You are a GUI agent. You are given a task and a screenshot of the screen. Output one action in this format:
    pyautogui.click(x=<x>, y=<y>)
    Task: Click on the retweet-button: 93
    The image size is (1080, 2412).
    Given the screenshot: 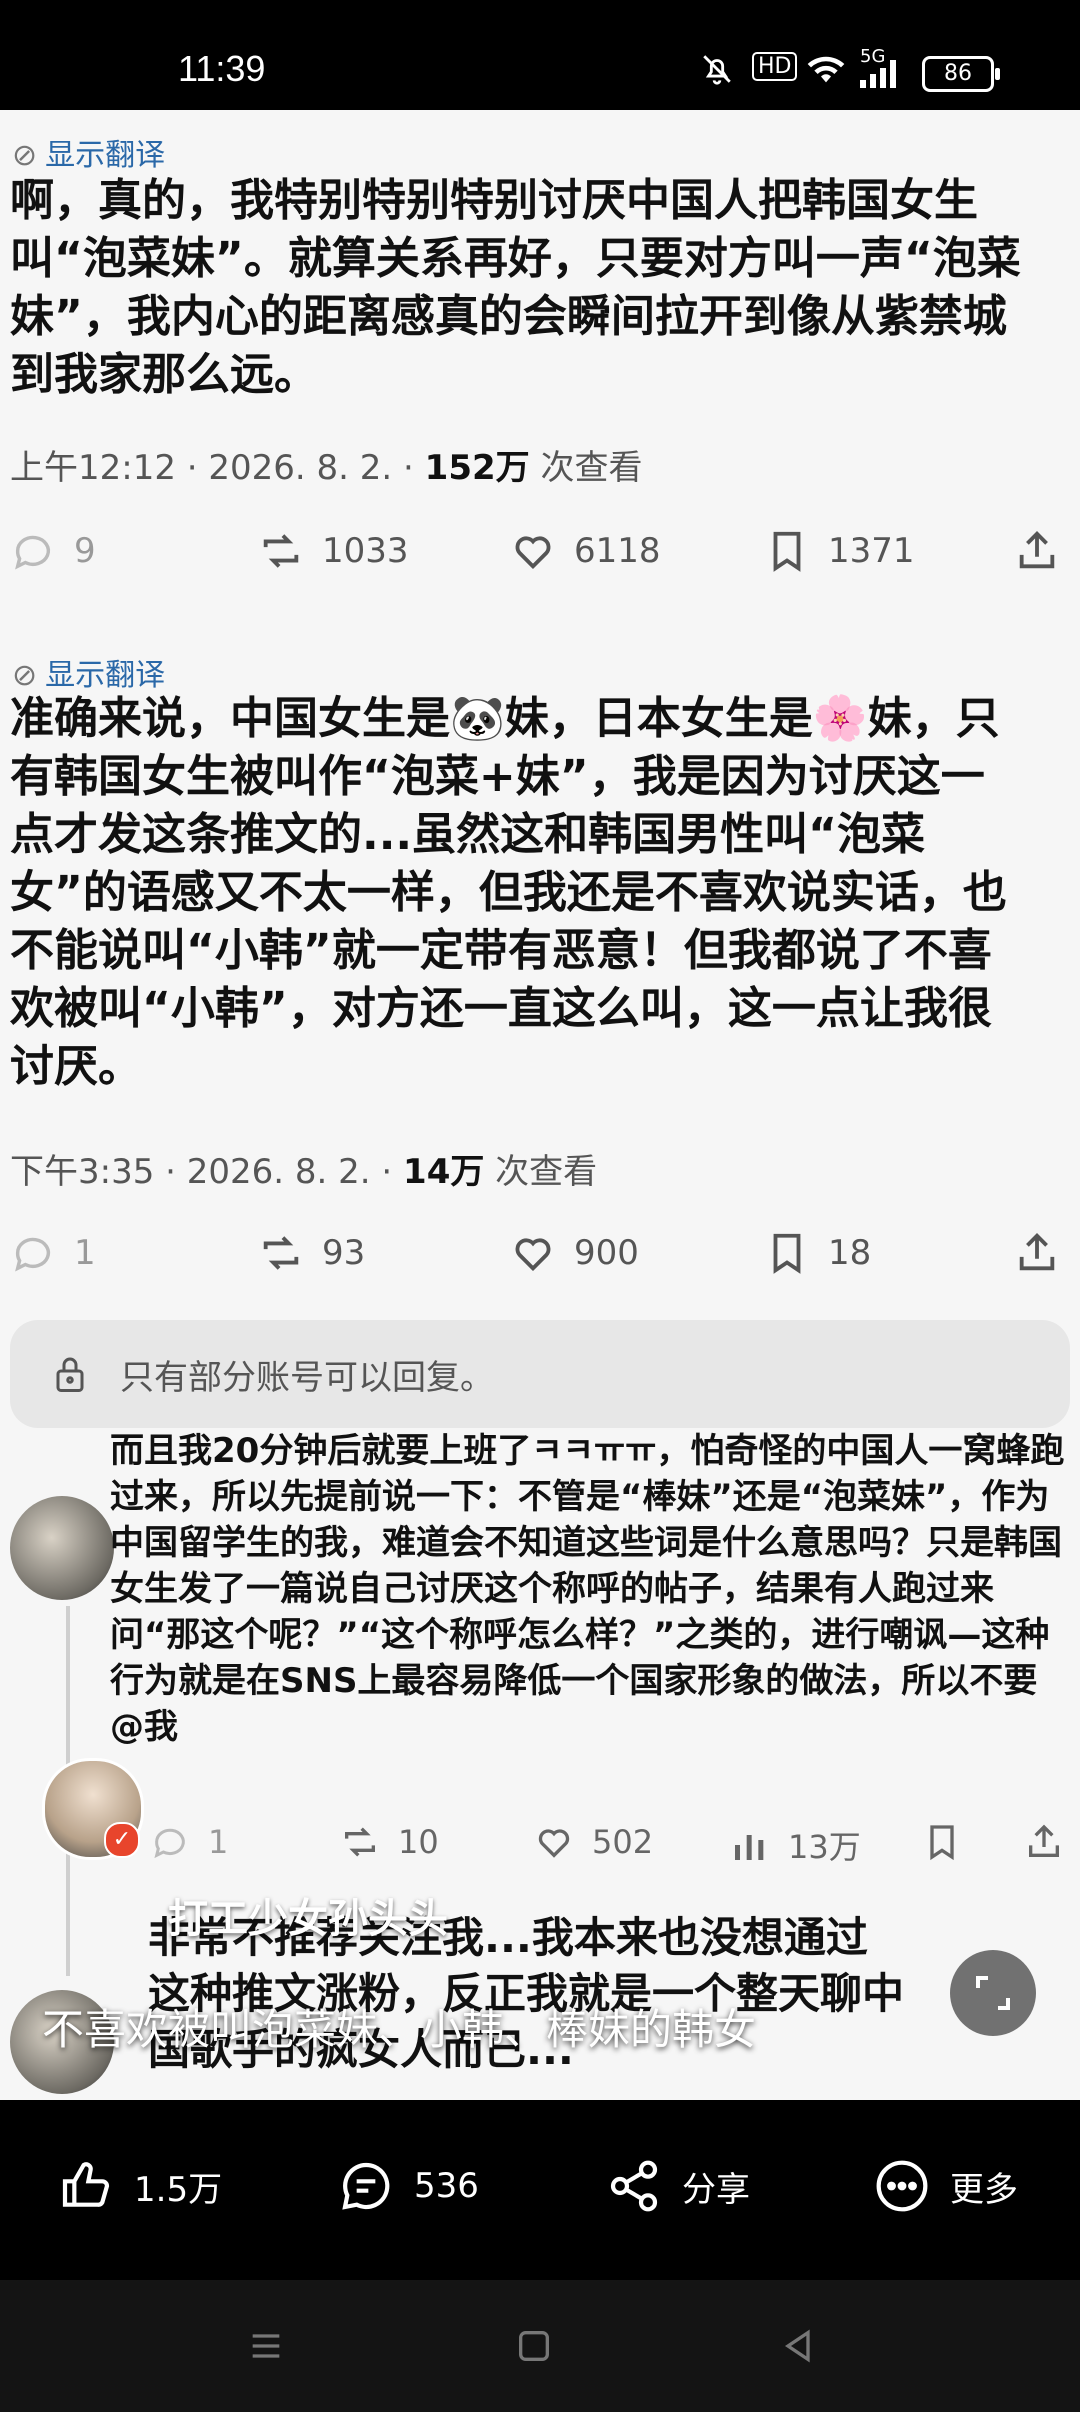 What is the action you would take?
    pyautogui.click(x=311, y=1253)
    